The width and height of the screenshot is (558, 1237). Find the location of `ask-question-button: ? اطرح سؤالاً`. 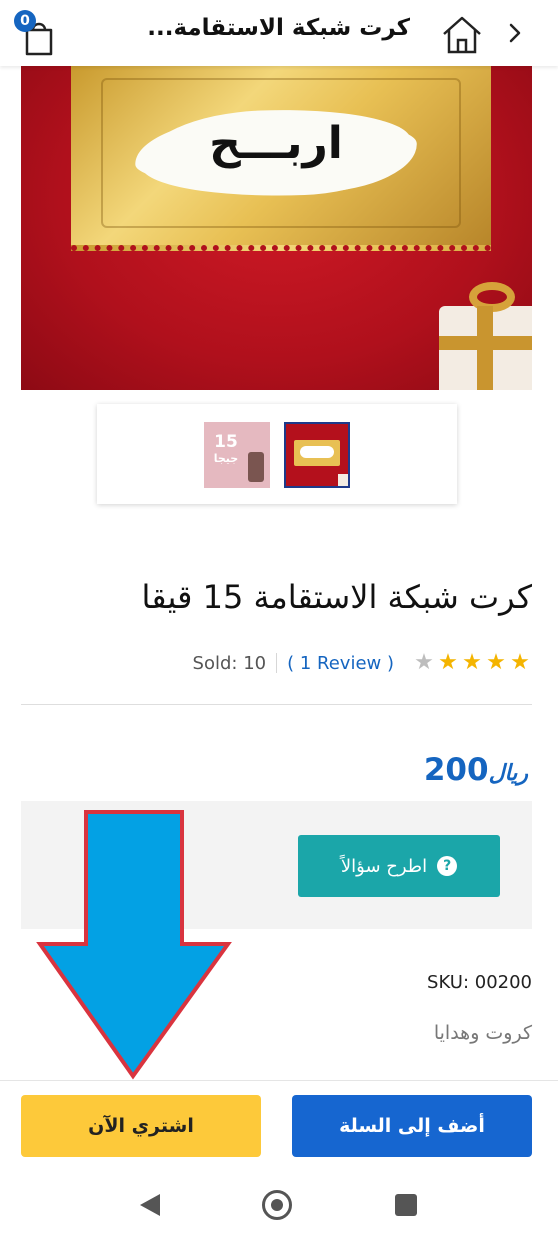

ask-question-button: ? اطرح سؤالاً is located at coordinates (399, 866).